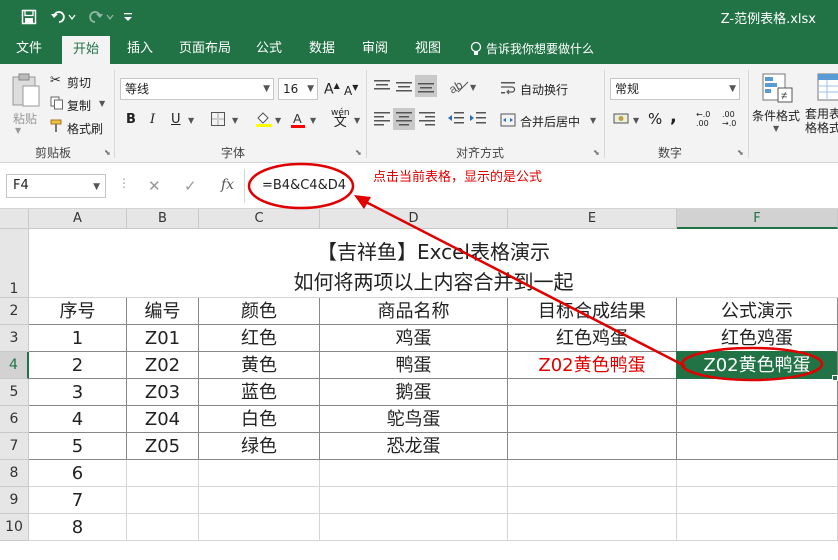  What do you see at coordinates (414, 419) in the screenshot?
I see `cell-d6: 鸵鸟蛋` at bounding box center [414, 419].